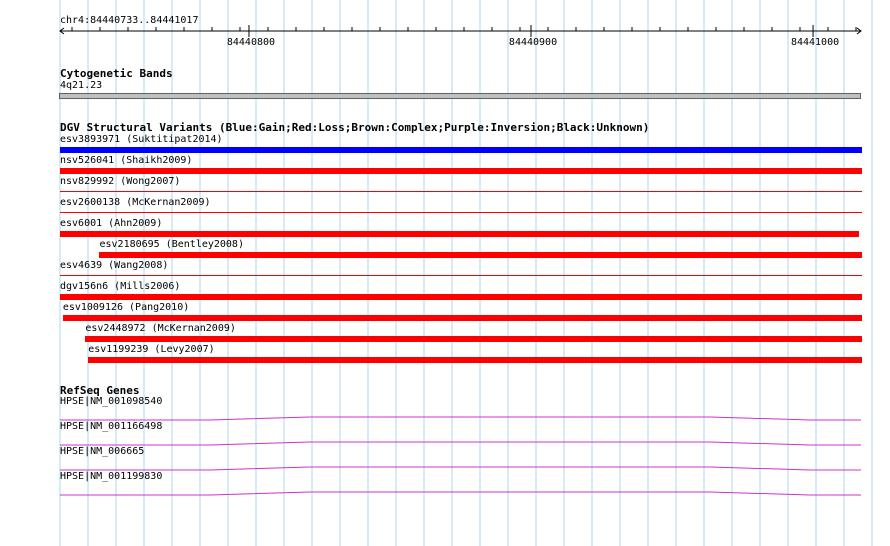 The image size is (890, 546). I want to click on dgv-variant-label: esv3893971 (Suktitipat2014), so click(141, 140).